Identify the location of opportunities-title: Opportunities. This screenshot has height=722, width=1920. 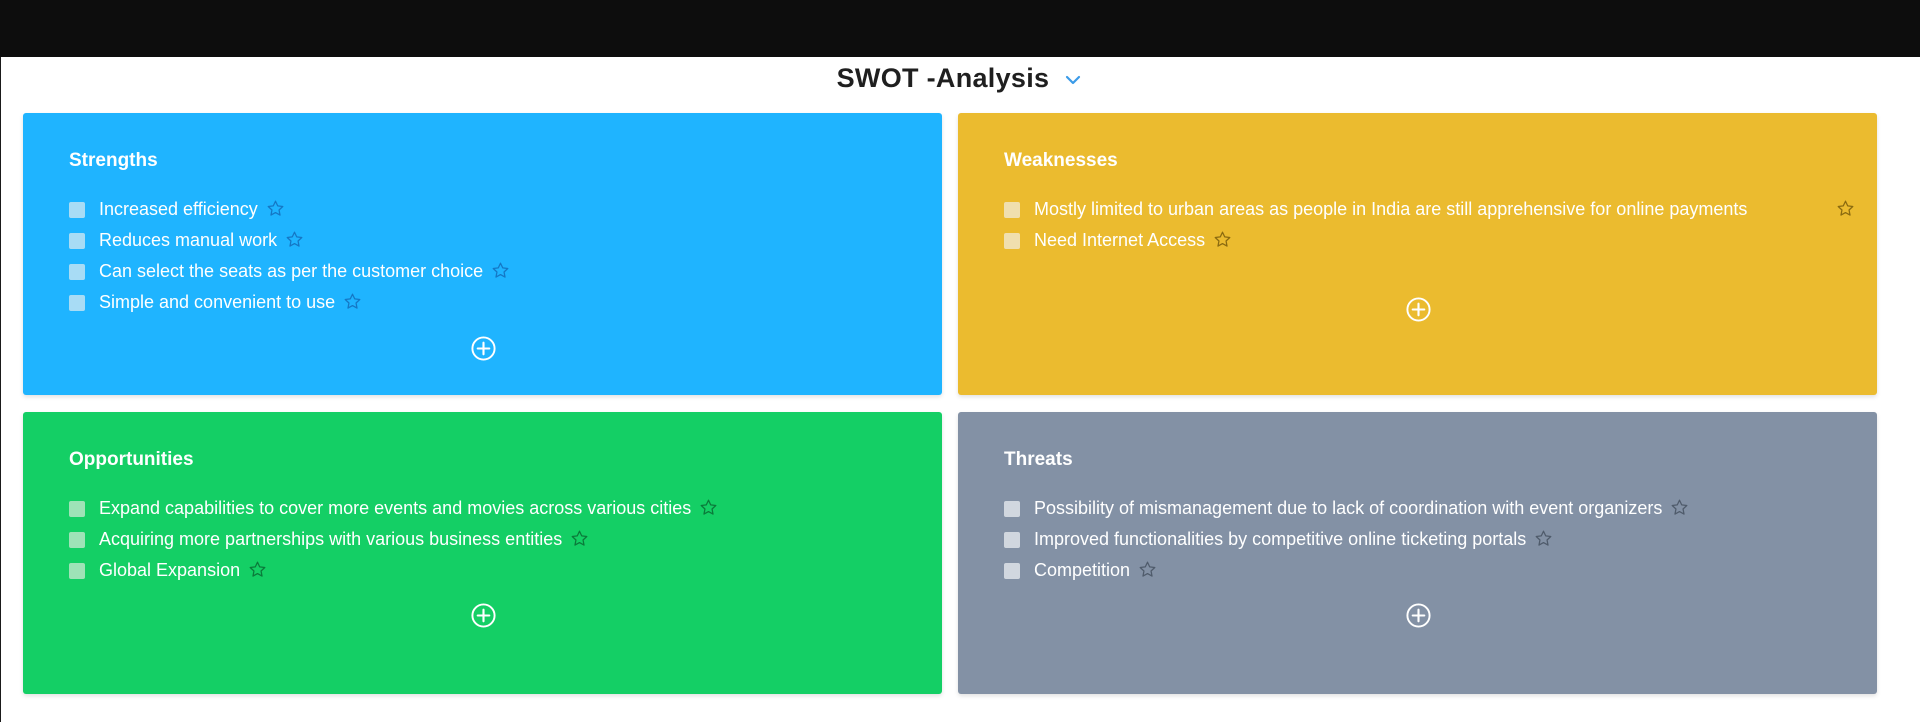
(131, 459).